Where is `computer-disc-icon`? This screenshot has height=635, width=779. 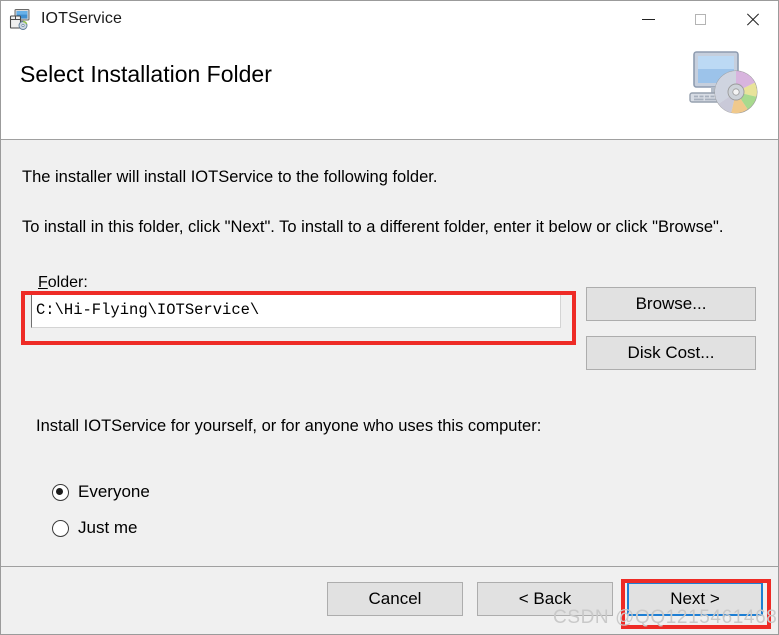 computer-disc-icon is located at coordinates (724, 84).